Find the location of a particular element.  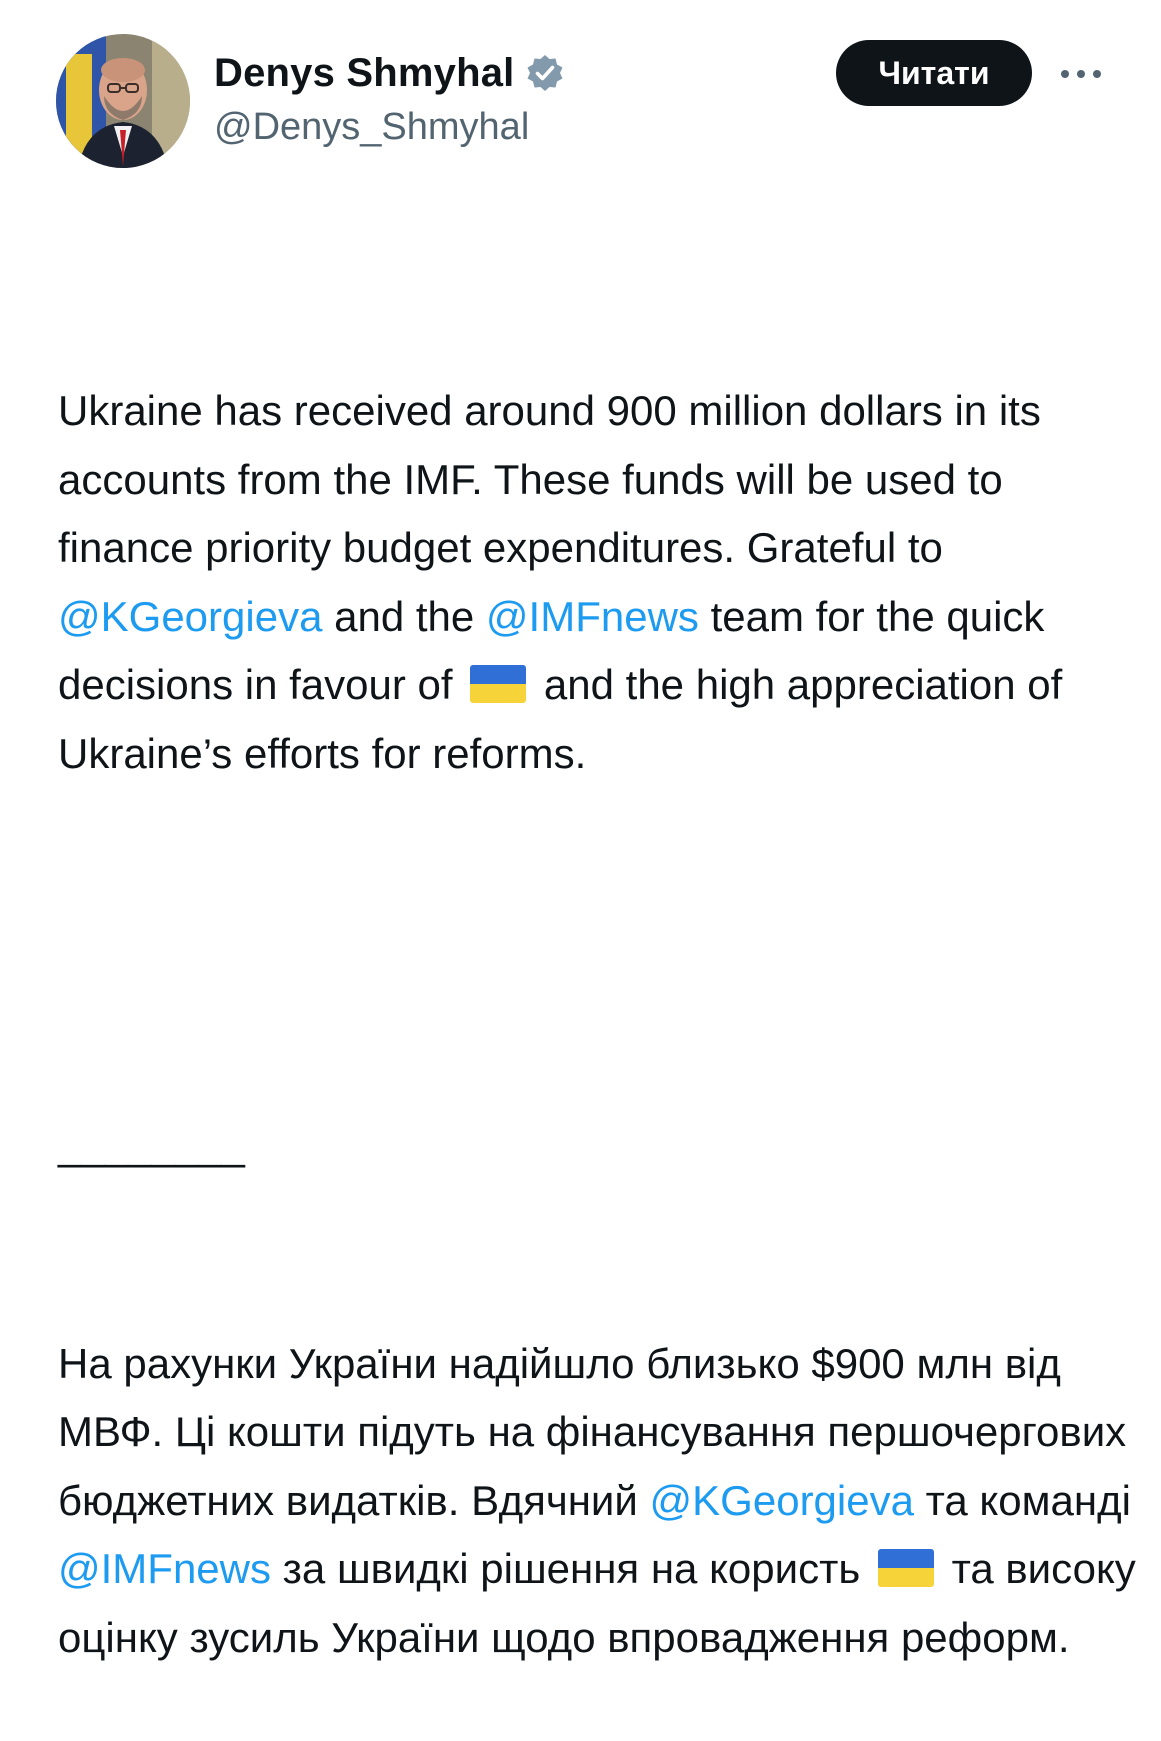

display-name-row: Denys Shmyhal is located at coordinates (389, 73).